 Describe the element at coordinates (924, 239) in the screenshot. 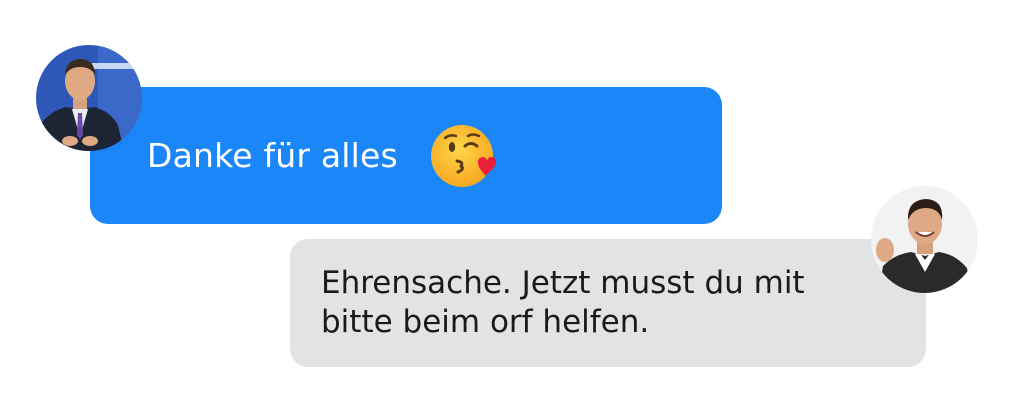

I see `avatar-right` at that location.